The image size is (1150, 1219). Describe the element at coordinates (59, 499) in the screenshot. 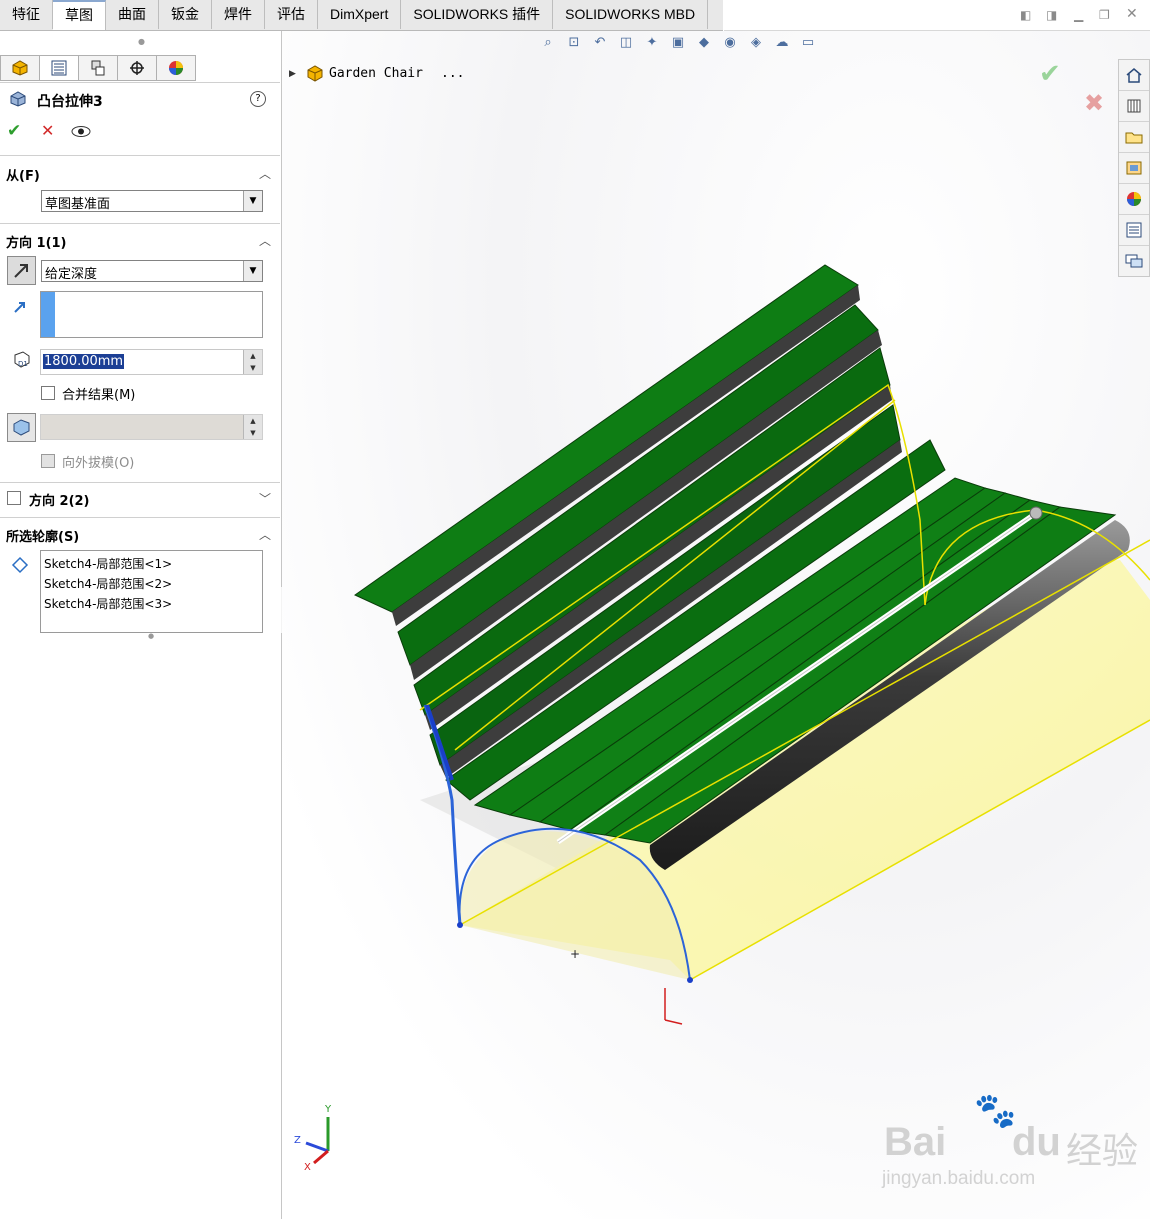

I see `direction2-section-header: 方向 2(2)` at that location.